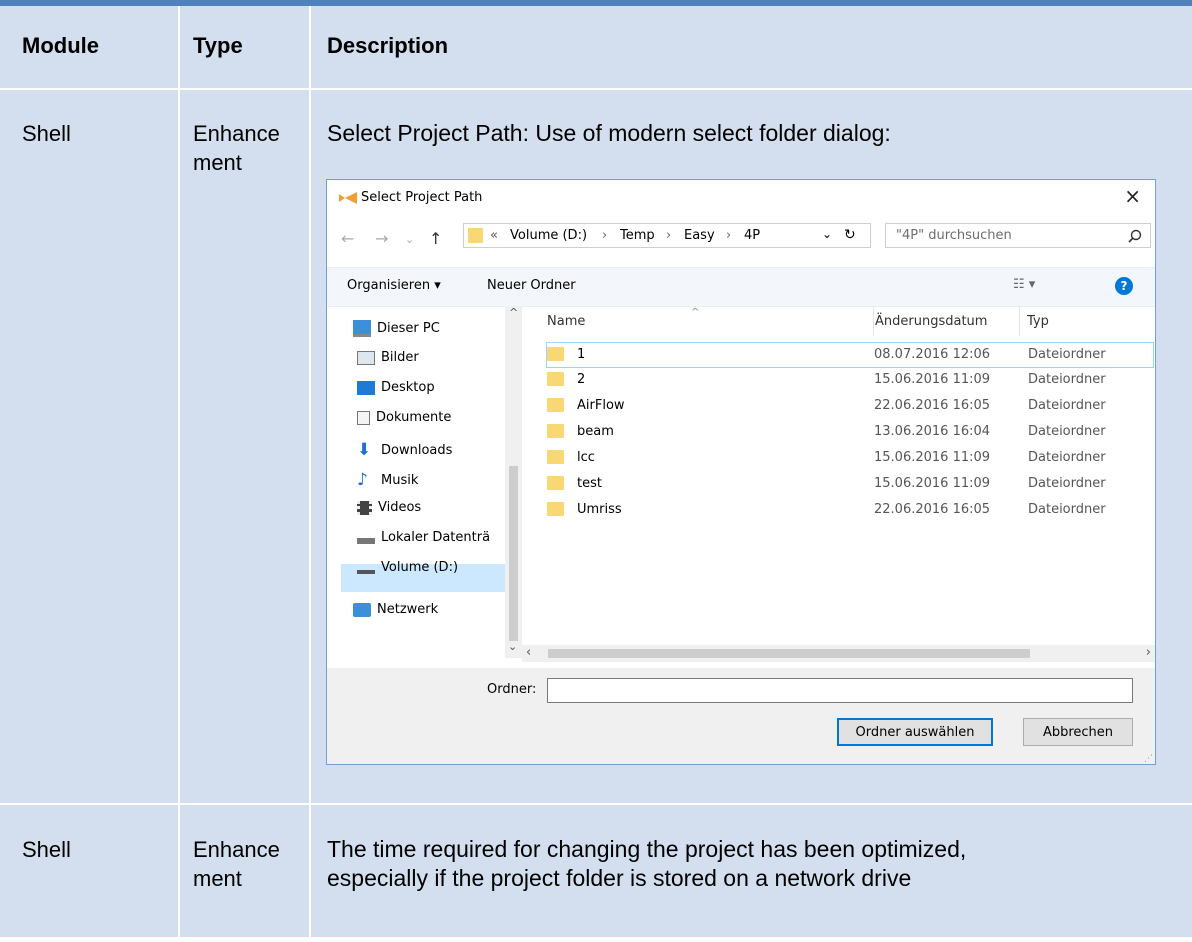 This screenshot has height=942, width=1192. I want to click on file-name: Umriss, so click(599, 509).